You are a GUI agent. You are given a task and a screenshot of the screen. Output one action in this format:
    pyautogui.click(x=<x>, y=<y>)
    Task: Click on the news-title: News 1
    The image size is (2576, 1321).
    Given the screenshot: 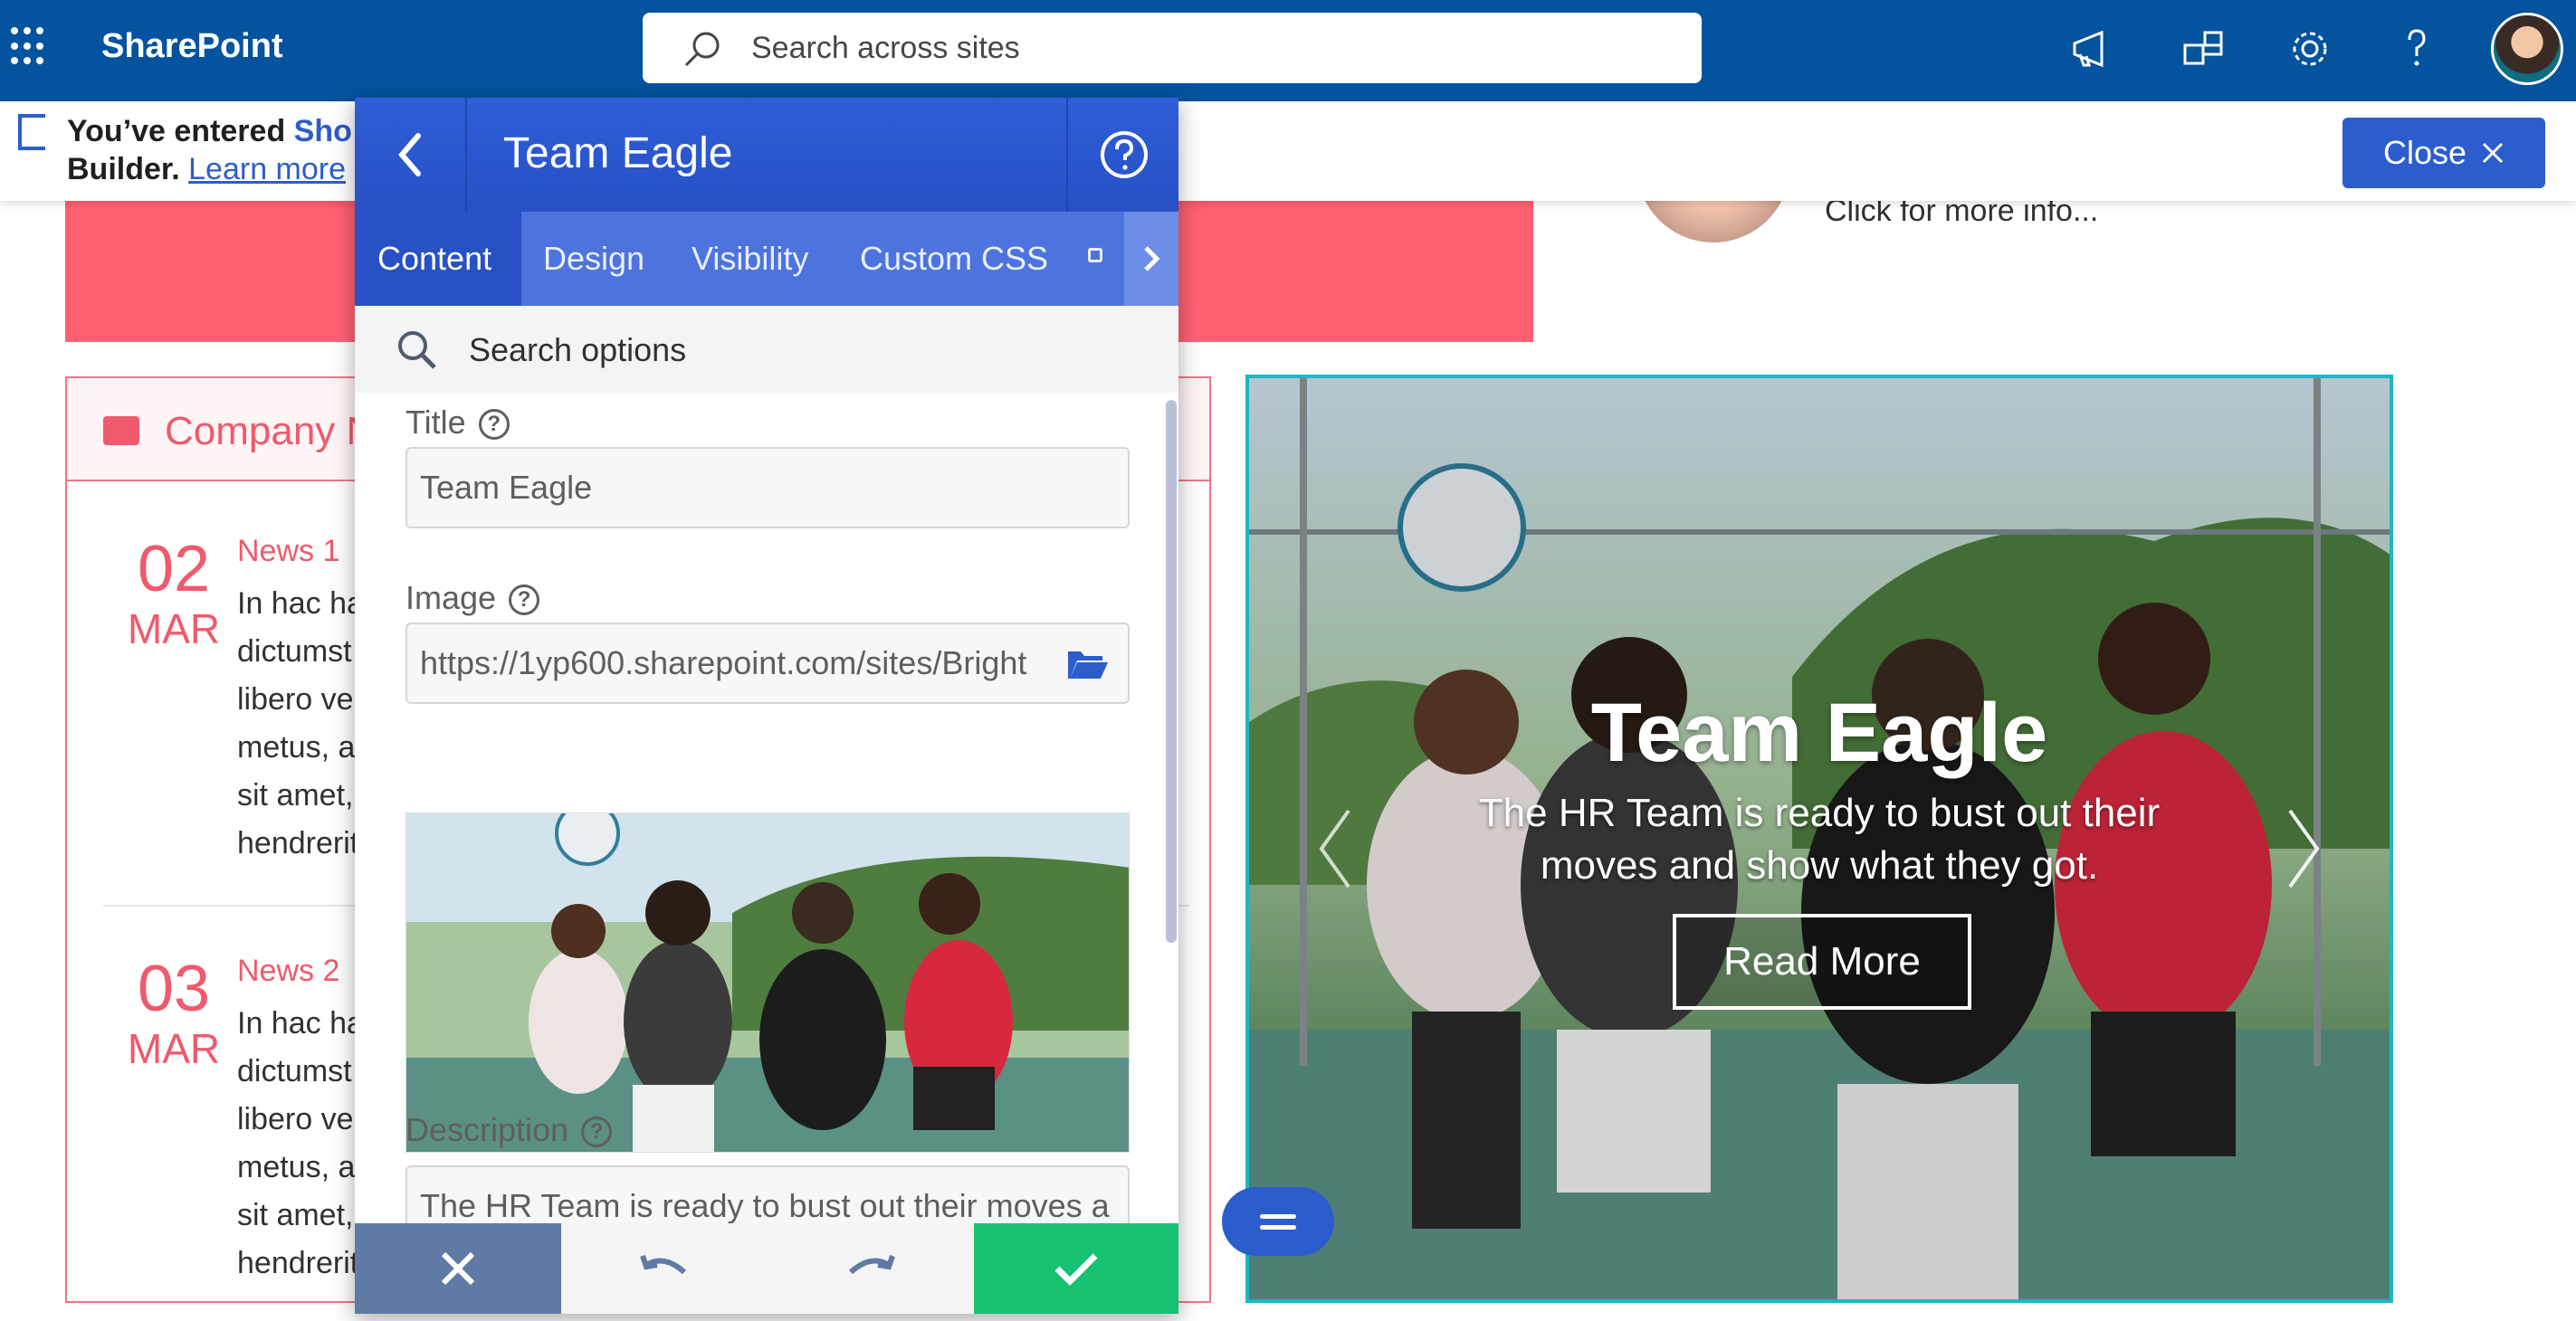 What is the action you would take?
    pyautogui.click(x=288, y=551)
    